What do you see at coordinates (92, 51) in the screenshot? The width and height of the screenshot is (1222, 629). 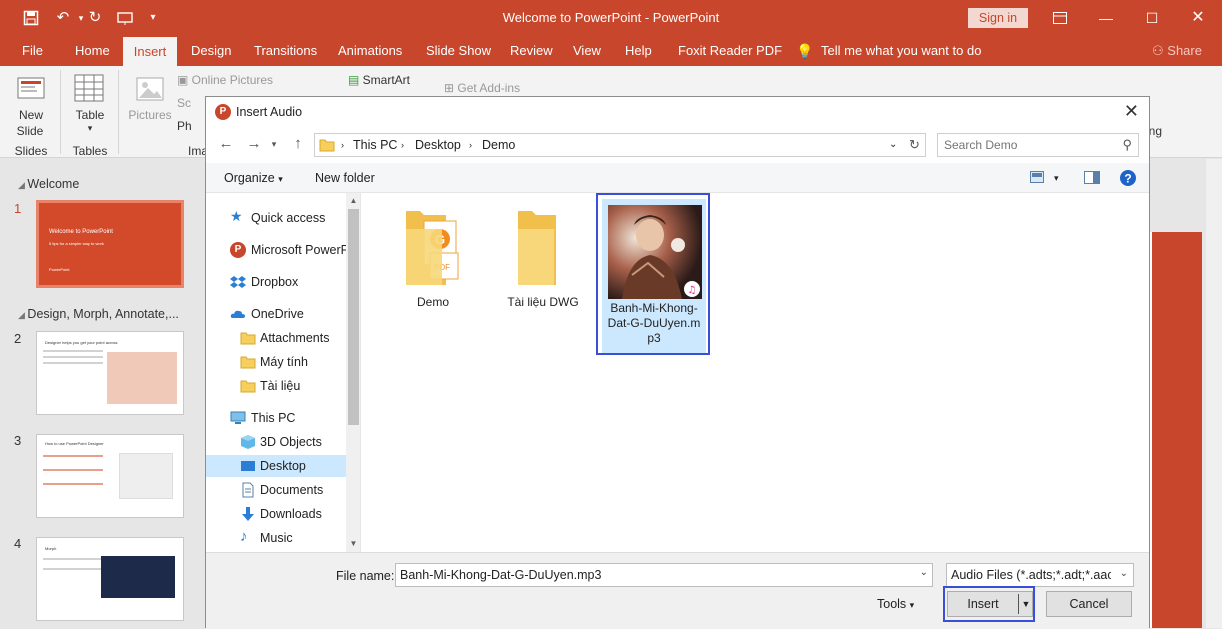 I see `tab-home: Home` at bounding box center [92, 51].